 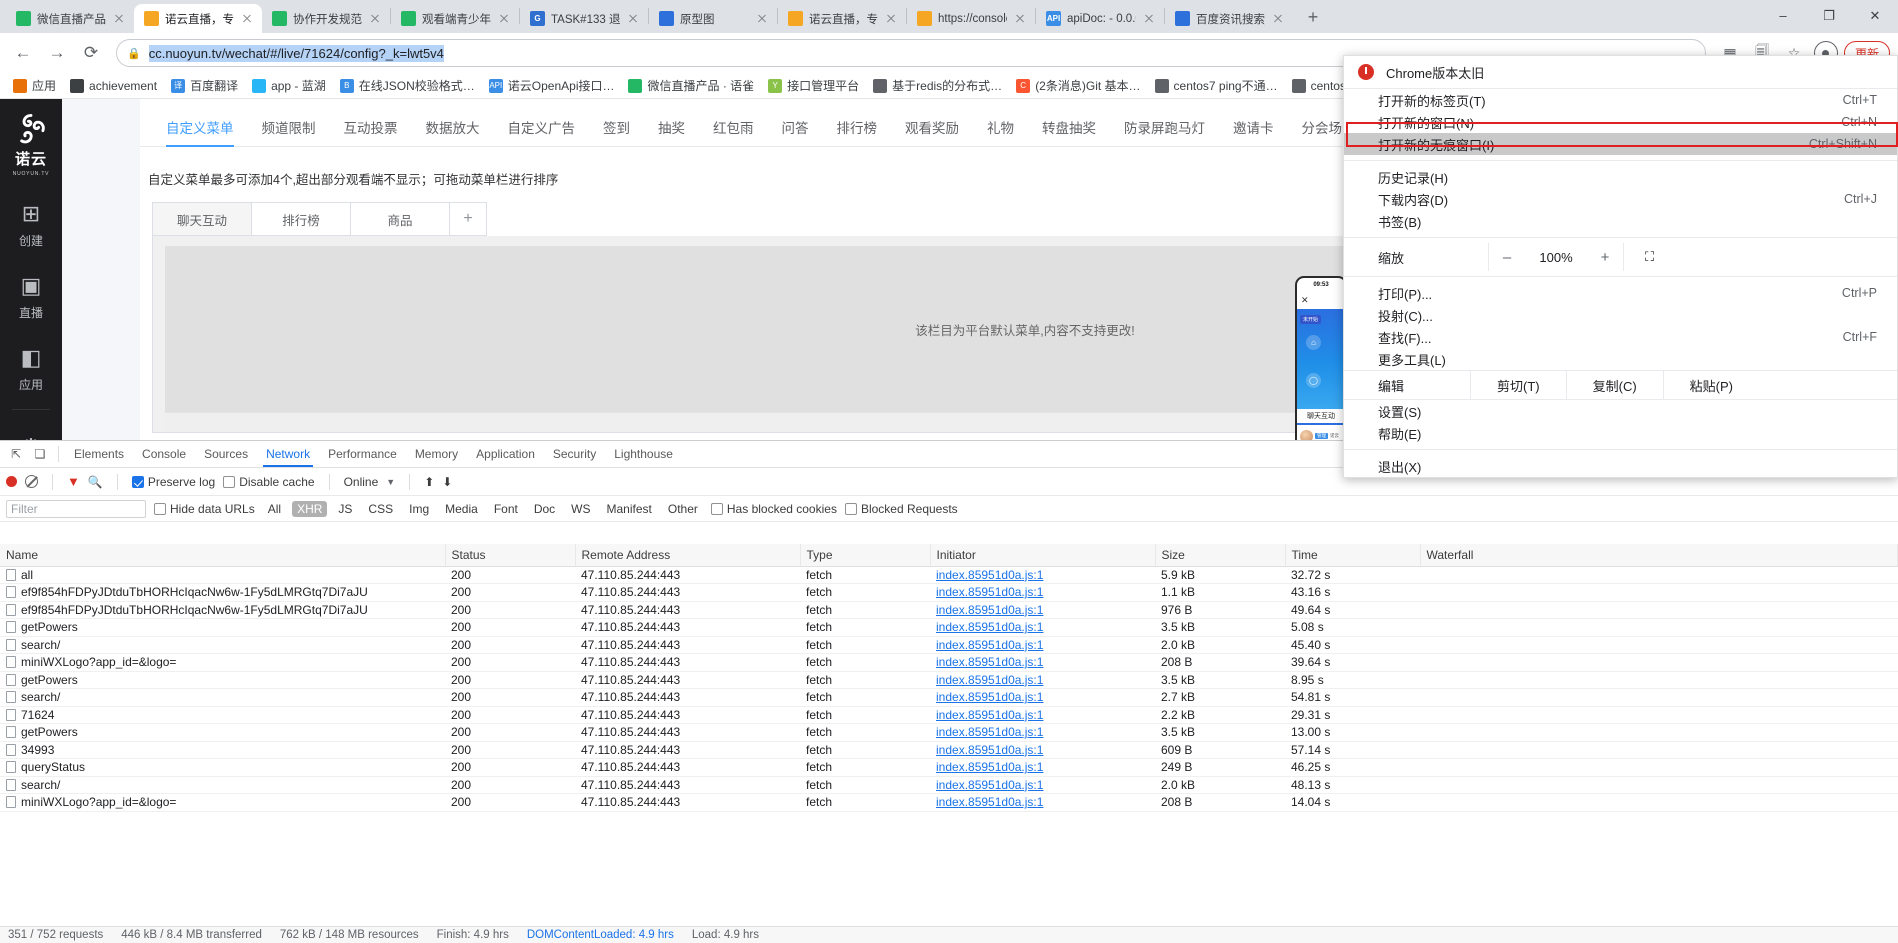 I want to click on cut-button: 剪切(T), so click(x=1518, y=385).